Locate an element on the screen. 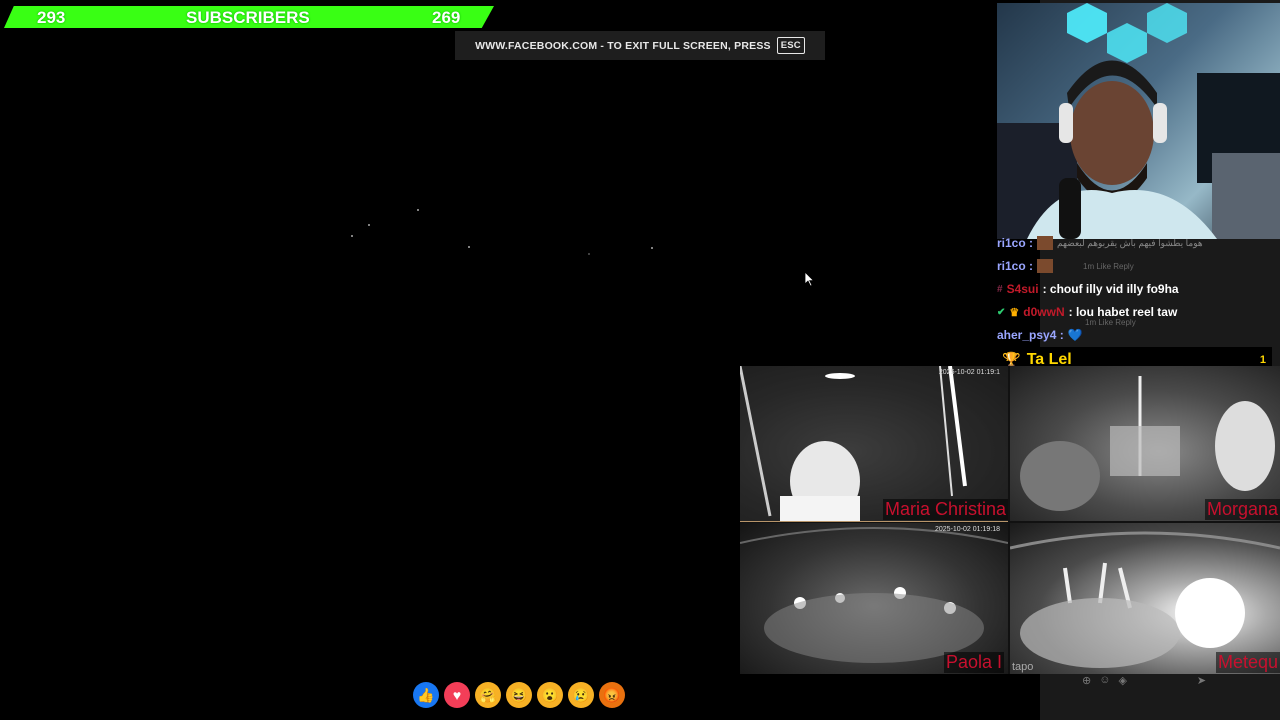  reaction-like-icon: 👍 is located at coordinates (426, 695).